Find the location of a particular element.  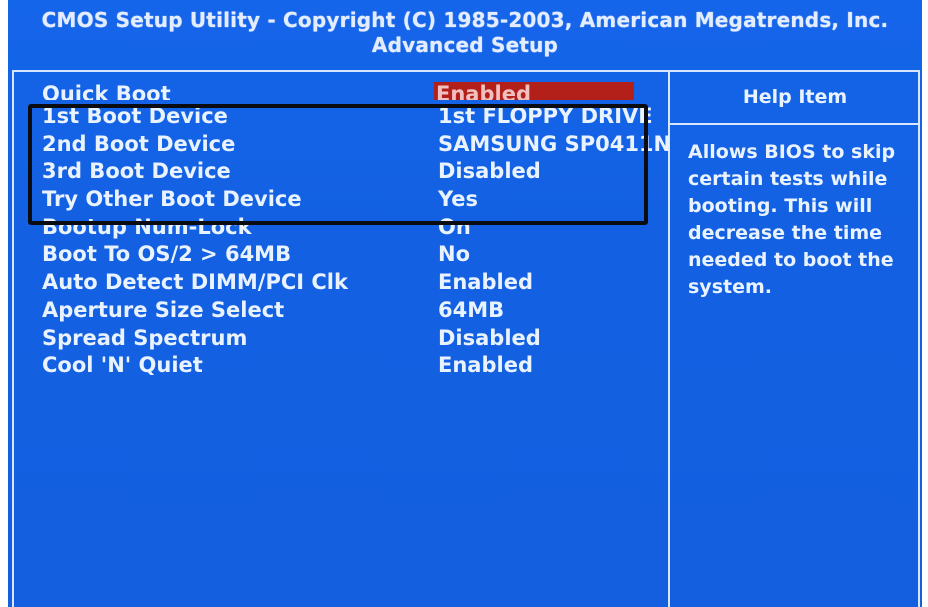

setting-row-bootup-num-lock: Bootup Num-Lock On is located at coordinates (352, 229).